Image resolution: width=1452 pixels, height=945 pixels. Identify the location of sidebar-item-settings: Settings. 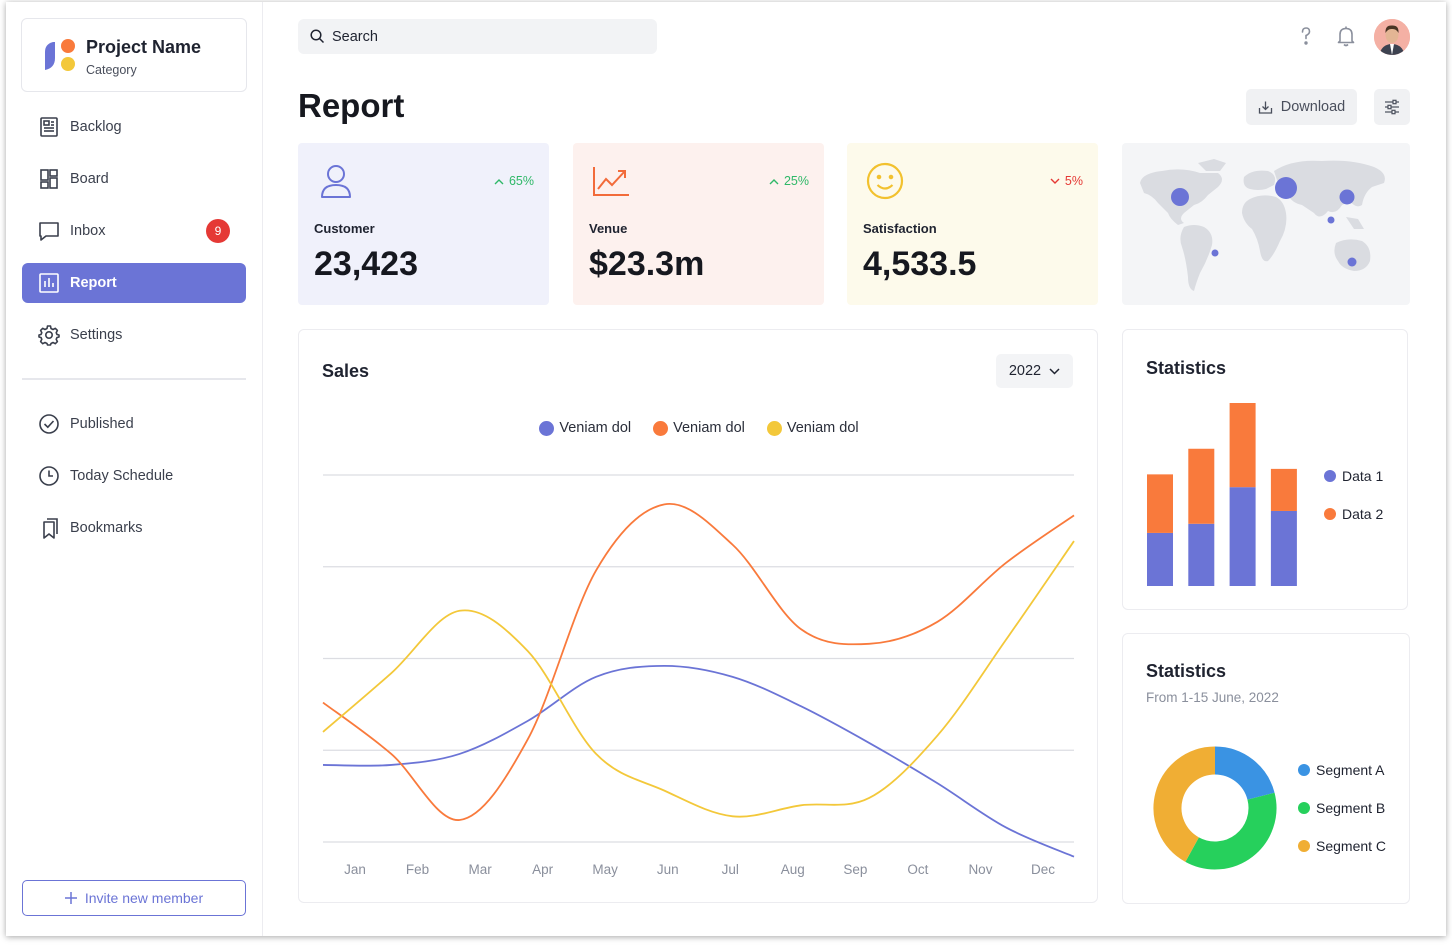
(134, 335).